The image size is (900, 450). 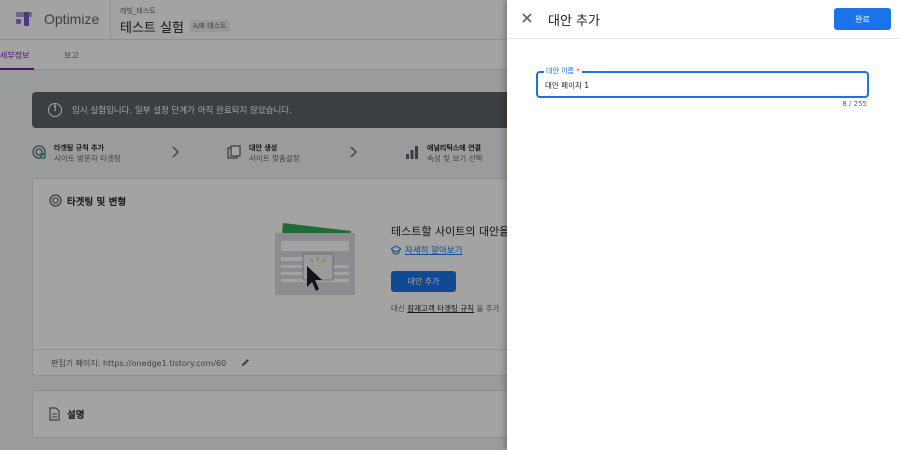 What do you see at coordinates (578, 71) in the screenshot?
I see `required-mark: *` at bounding box center [578, 71].